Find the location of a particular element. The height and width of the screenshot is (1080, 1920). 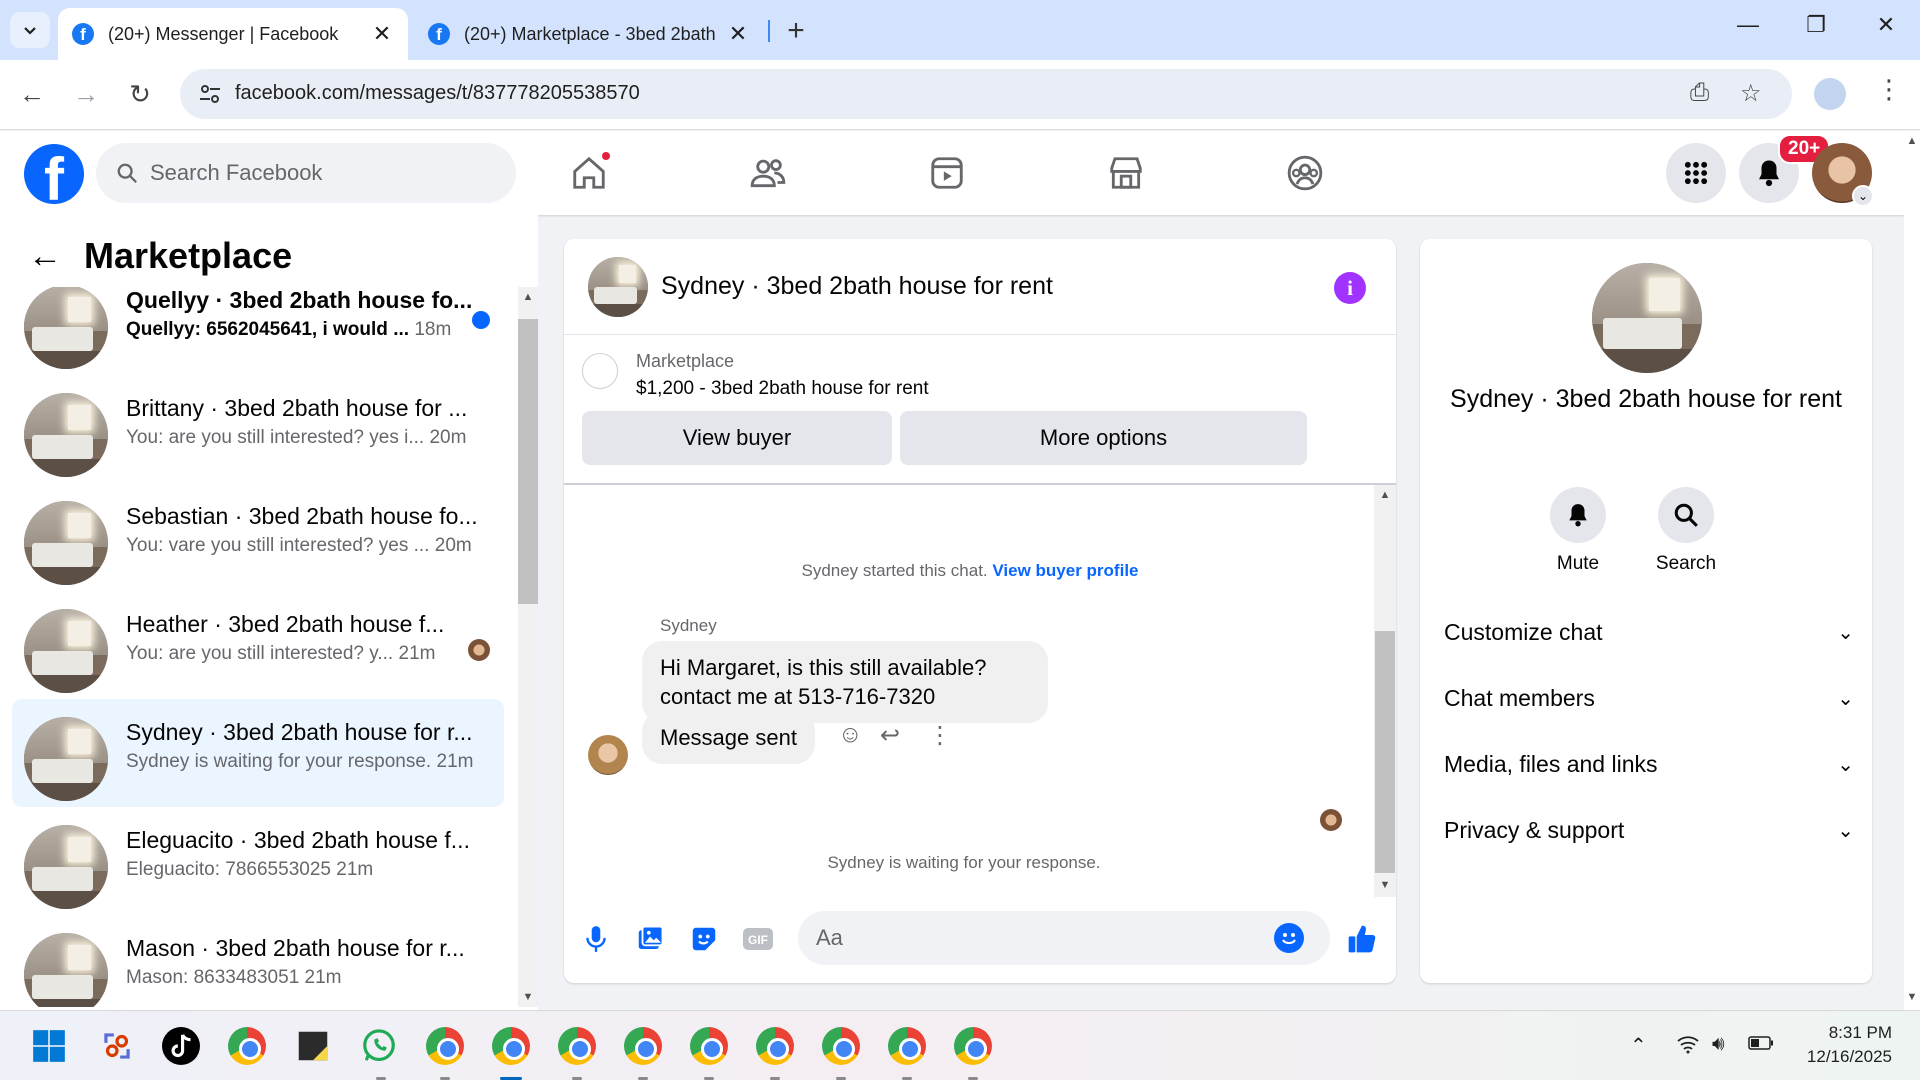

info-icon: i is located at coordinates (1350, 288).